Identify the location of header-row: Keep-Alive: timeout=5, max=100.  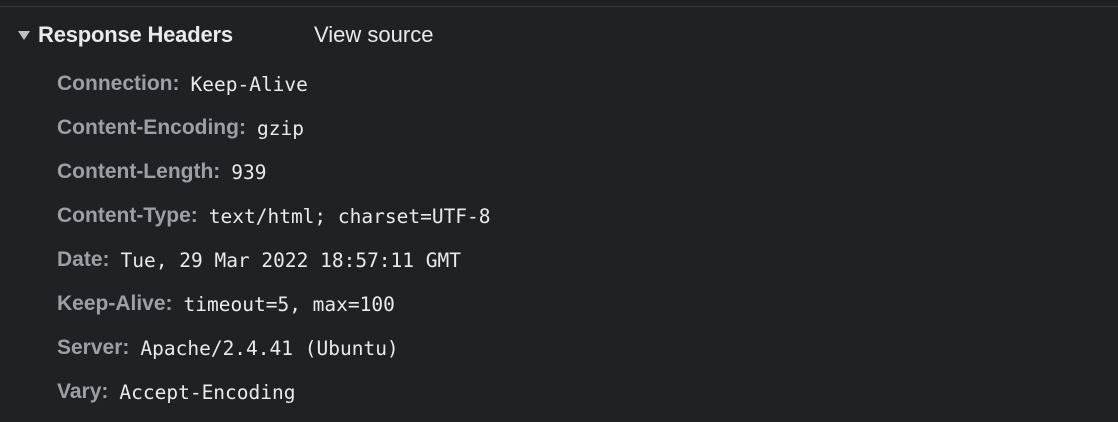
(274, 304).